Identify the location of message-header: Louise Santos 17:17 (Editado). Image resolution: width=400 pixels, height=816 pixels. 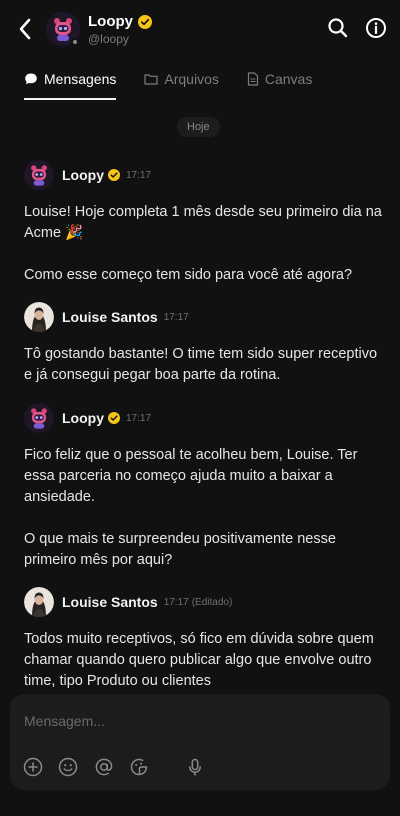
(204, 602).